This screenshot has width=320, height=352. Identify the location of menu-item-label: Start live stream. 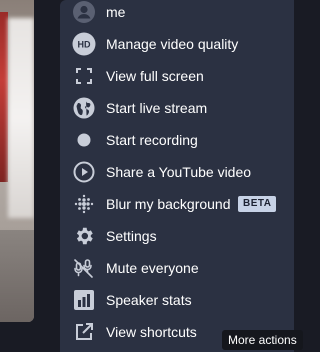
(157, 108).